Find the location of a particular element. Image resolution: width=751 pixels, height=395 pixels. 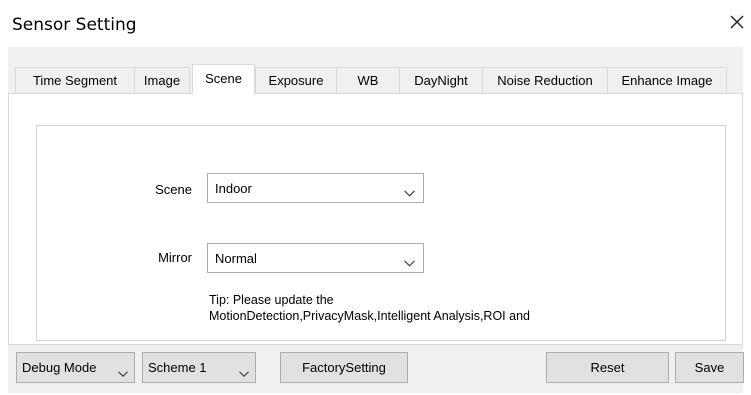

tip-line-1: Tip: Please update the is located at coordinates (271, 300).